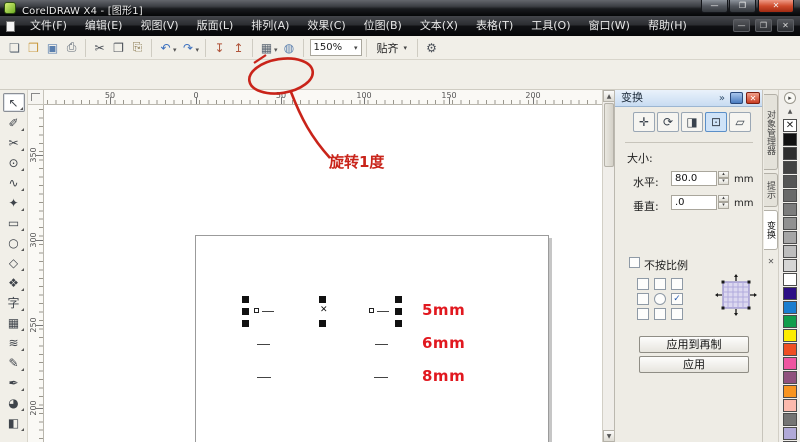  I want to click on menu-item: 工具(O), so click(550, 26).